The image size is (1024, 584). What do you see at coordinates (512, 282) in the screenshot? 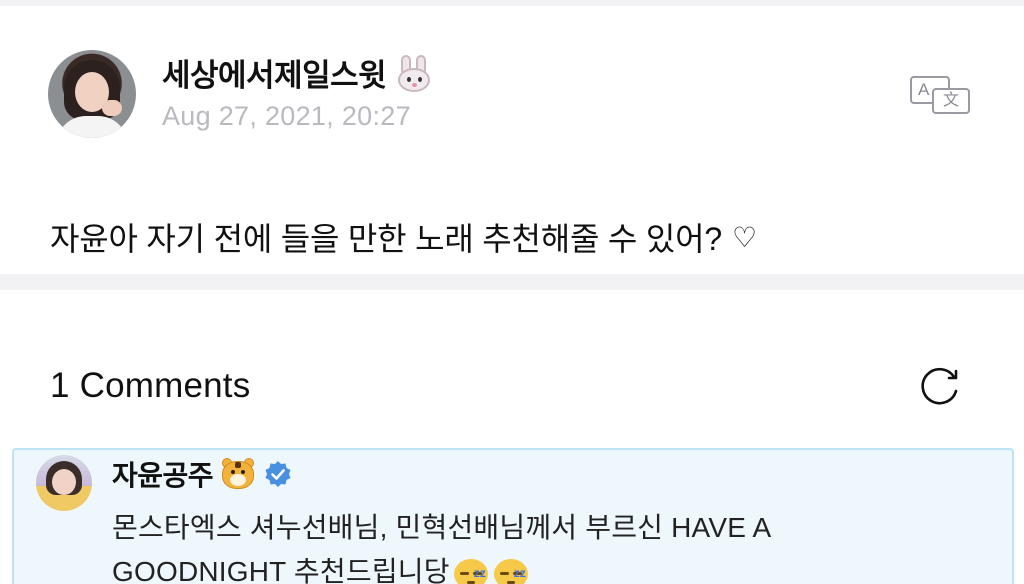
I see `section-divider` at bounding box center [512, 282].